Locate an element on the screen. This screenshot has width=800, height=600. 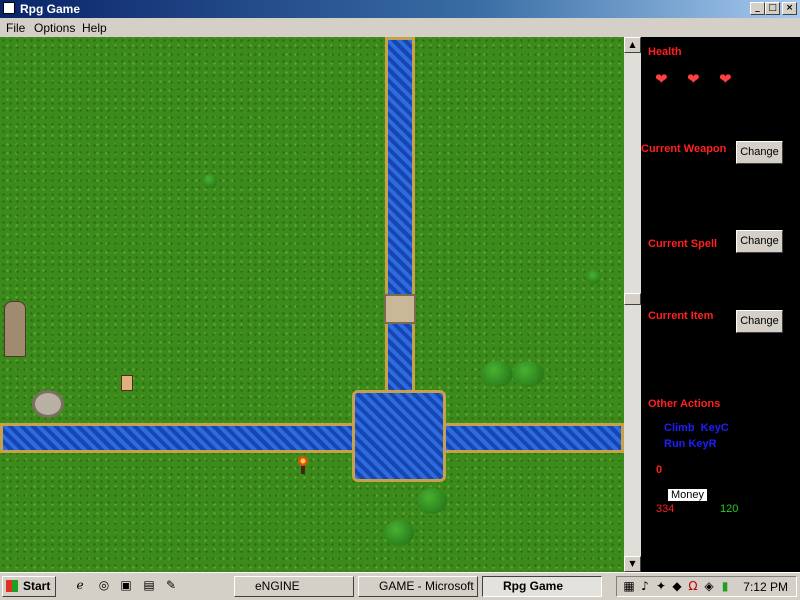
task-rpg-game: Rpg Game is located at coordinates (542, 586).